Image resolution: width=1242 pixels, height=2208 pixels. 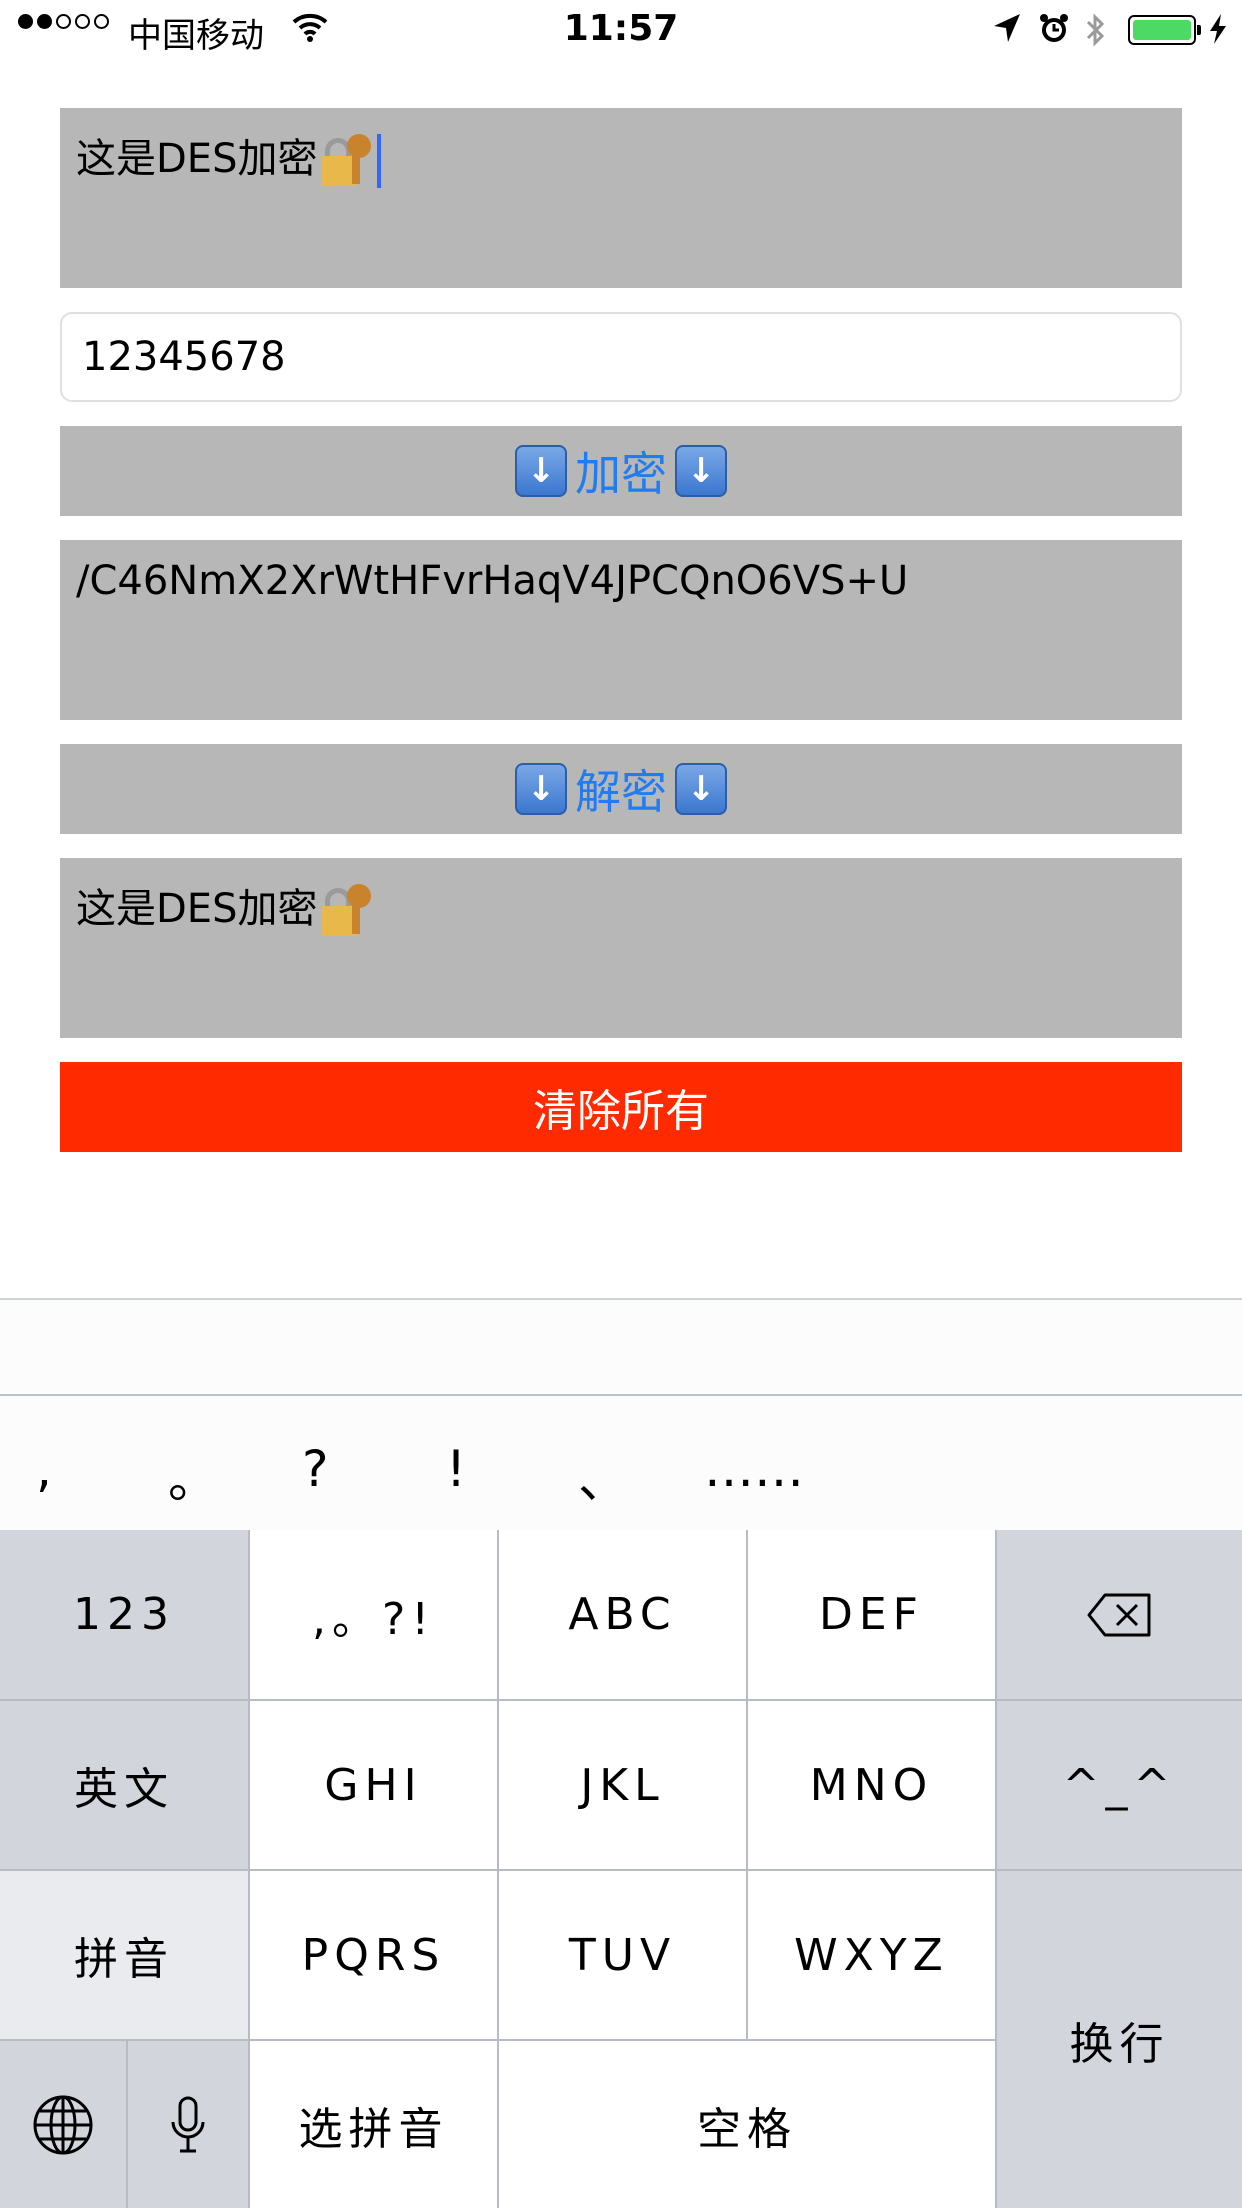 What do you see at coordinates (193, 1476) in the screenshot?
I see `punctuation-period: 。` at bounding box center [193, 1476].